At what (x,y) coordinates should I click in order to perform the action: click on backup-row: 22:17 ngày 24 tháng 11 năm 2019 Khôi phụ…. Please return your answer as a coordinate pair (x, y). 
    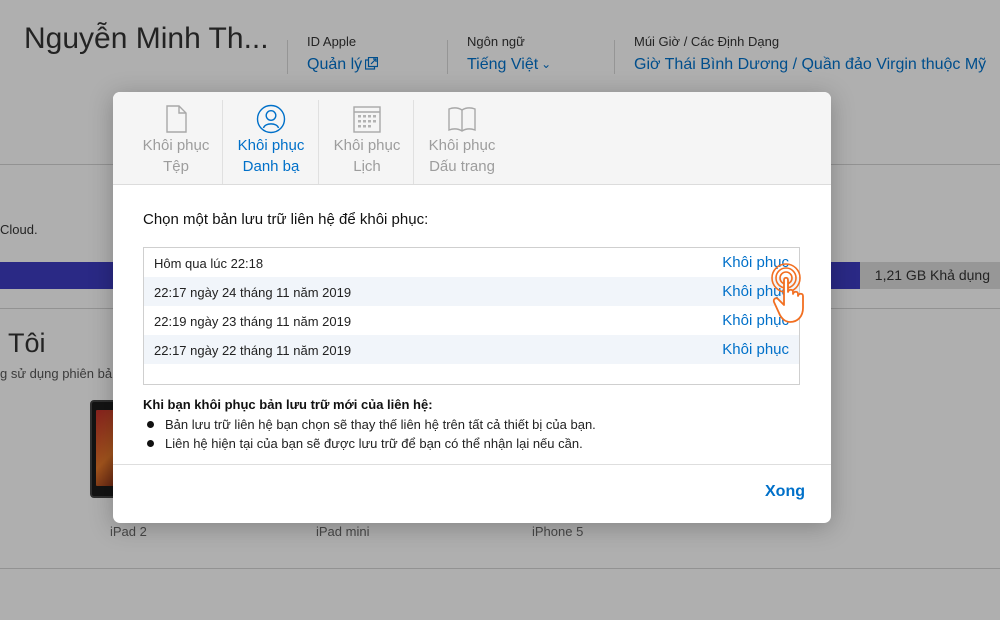
    Looking at the image, I should click on (471, 291).